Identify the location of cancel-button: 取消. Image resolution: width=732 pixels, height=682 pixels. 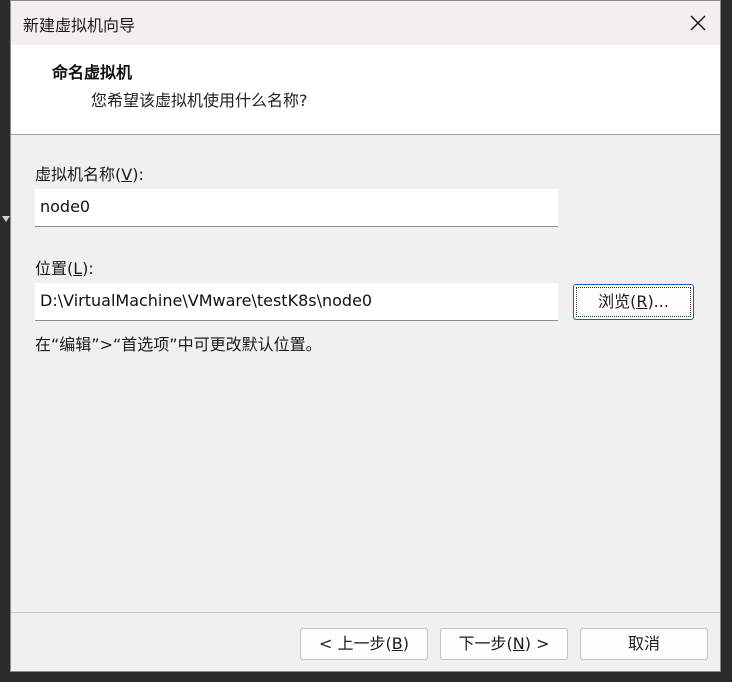
(644, 644).